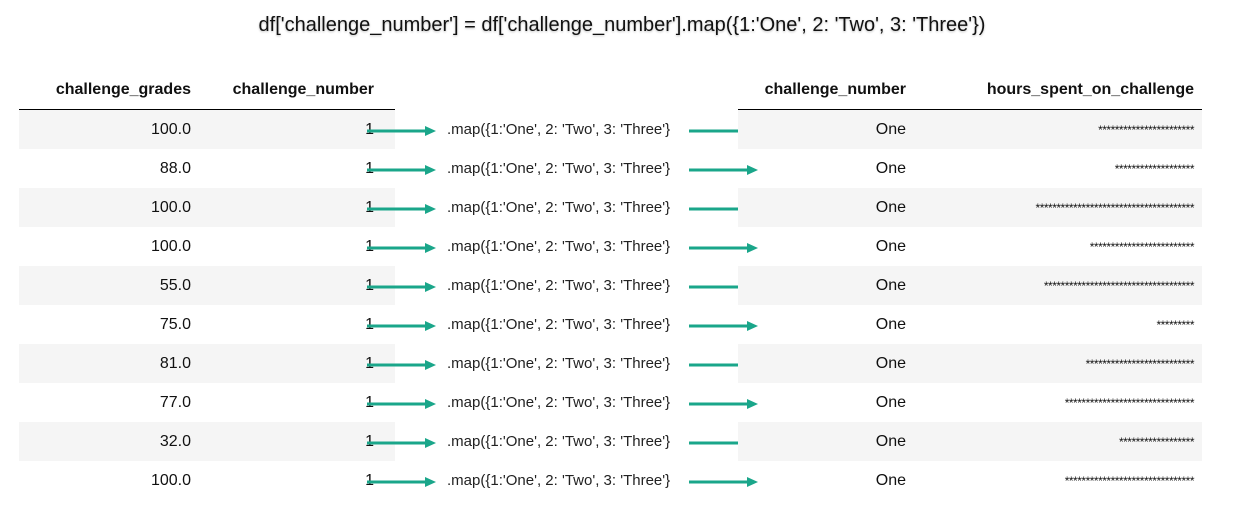  I want to click on cell-challenge-grades: 75.0, so click(175, 324).